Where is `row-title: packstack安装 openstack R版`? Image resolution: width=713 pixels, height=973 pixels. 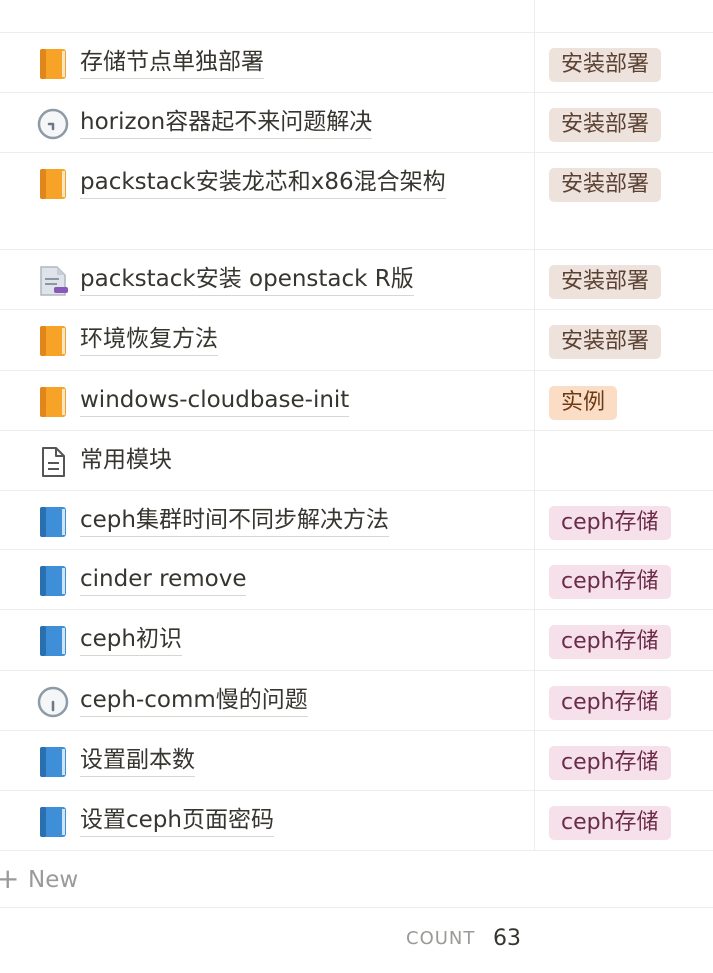
row-title: packstack安装 openstack R版 is located at coordinates (247, 279).